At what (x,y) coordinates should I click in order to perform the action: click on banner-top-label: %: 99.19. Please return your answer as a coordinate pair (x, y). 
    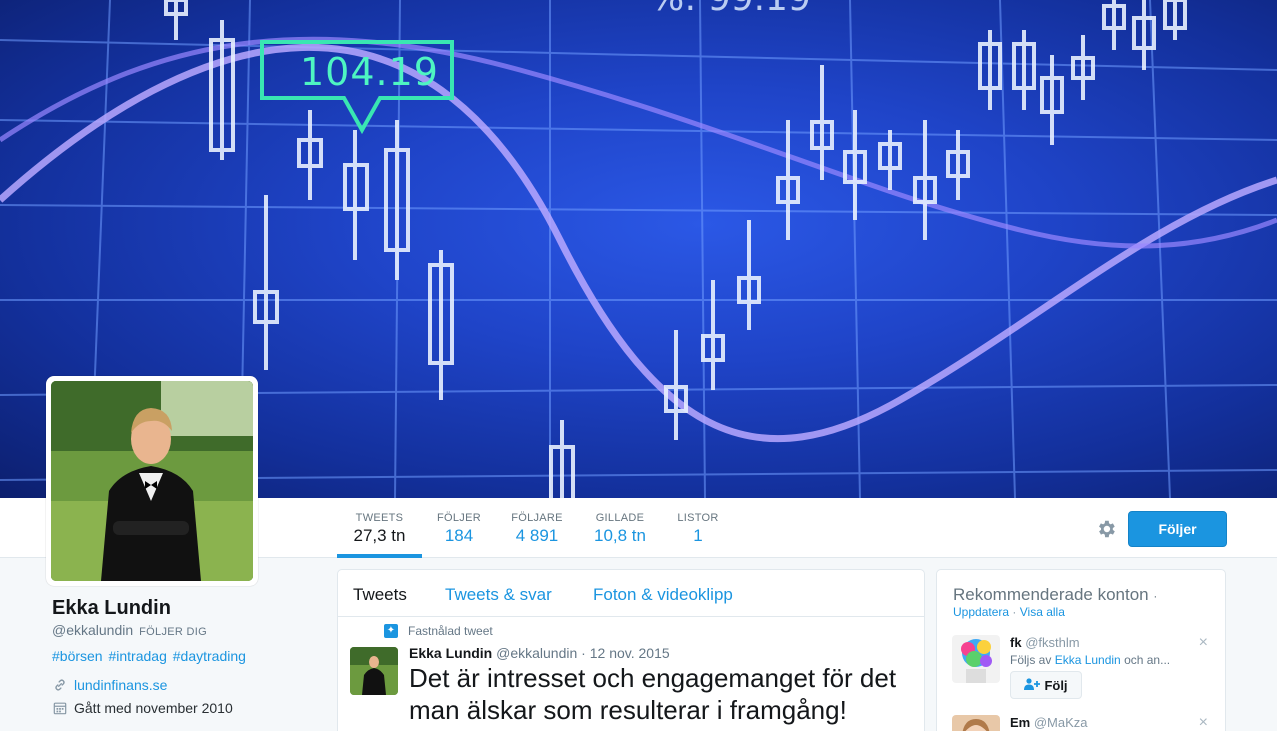
    Looking at the image, I should click on (730, 9).